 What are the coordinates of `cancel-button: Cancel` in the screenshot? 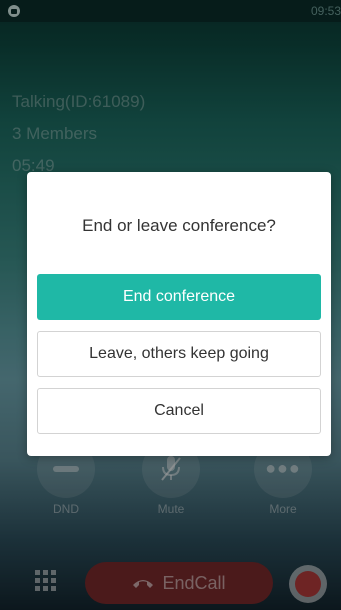 It's located at (179, 411).